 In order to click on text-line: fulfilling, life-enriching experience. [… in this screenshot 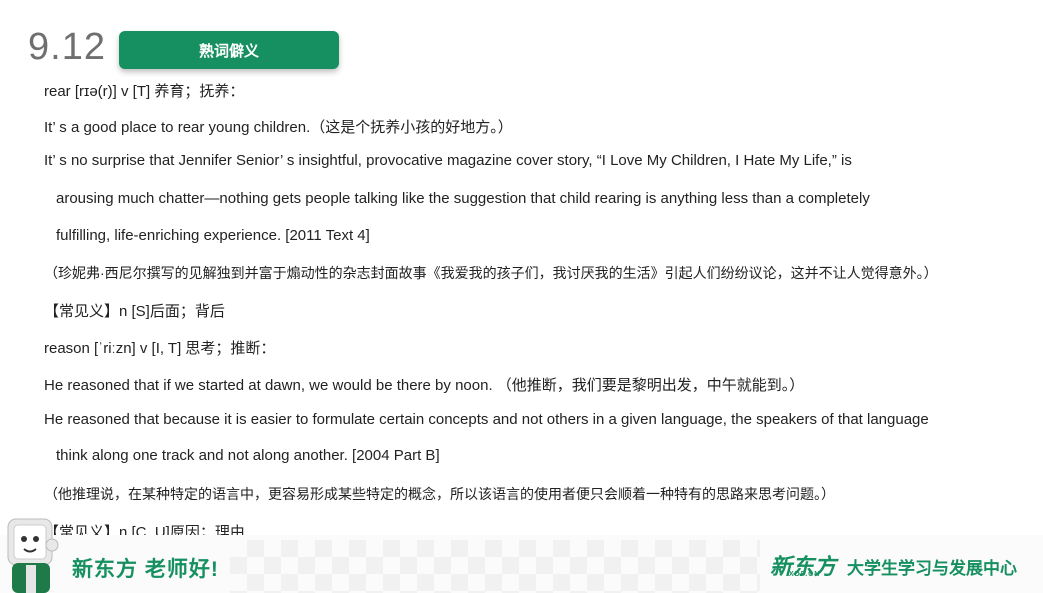, I will do `click(213, 235)`.